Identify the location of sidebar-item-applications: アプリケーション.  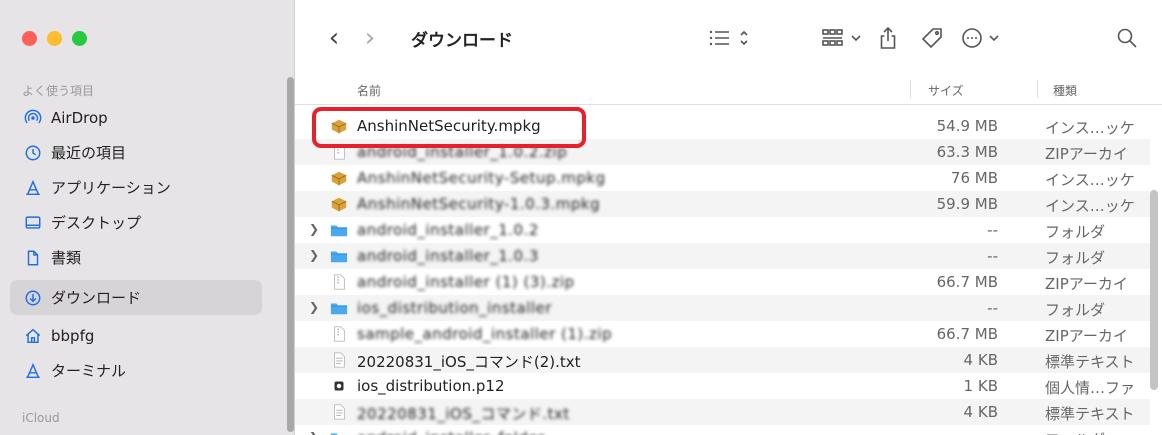
(136, 187).